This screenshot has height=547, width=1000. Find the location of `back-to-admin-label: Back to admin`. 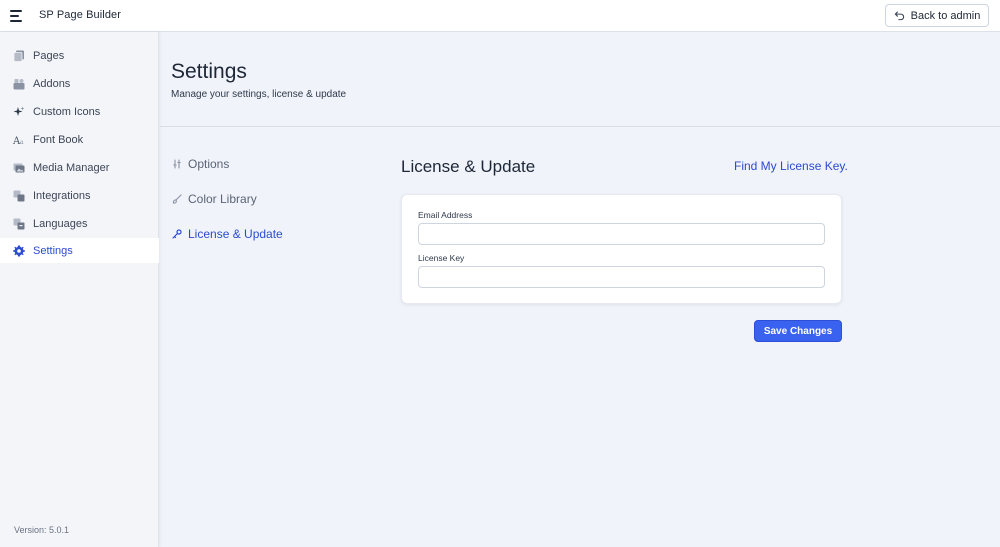

back-to-admin-label: Back to admin is located at coordinates (945, 15).